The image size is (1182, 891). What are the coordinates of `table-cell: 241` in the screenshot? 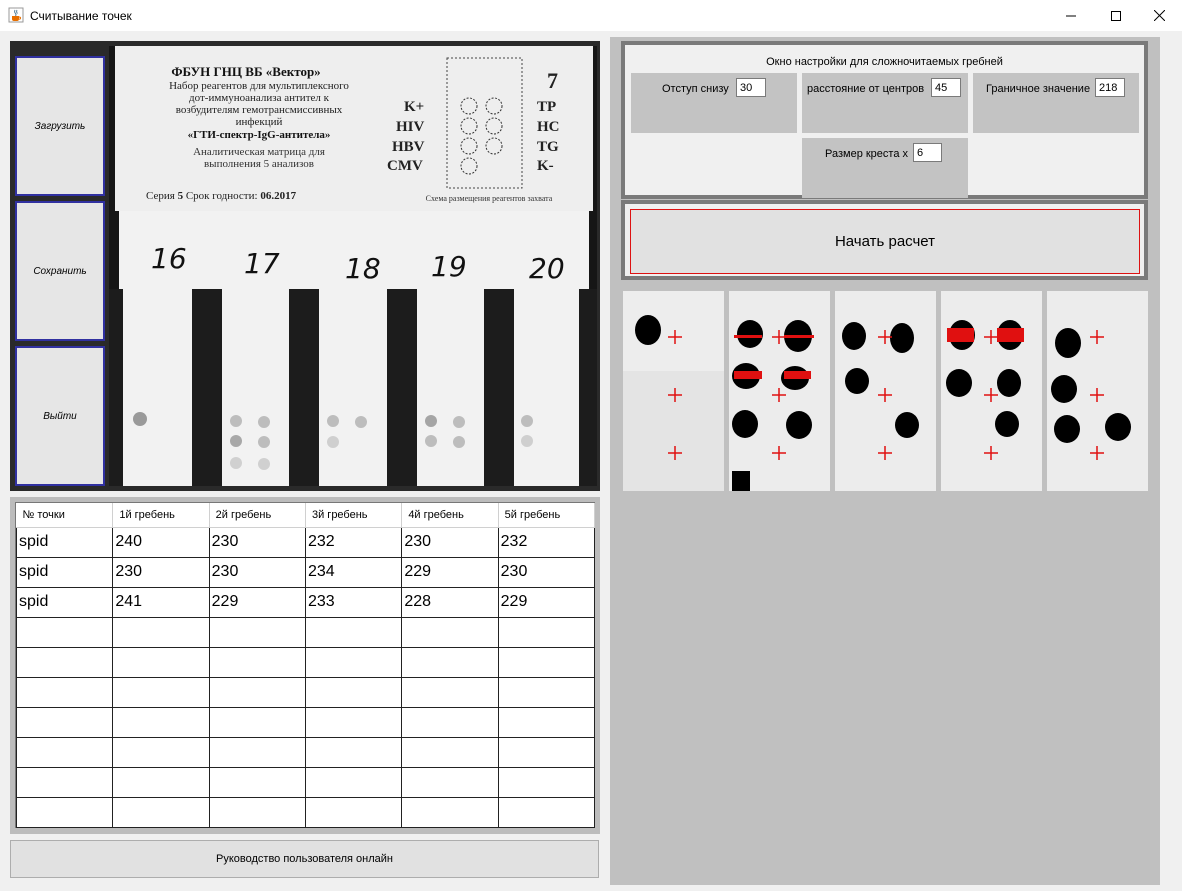 It's located at (161, 602).